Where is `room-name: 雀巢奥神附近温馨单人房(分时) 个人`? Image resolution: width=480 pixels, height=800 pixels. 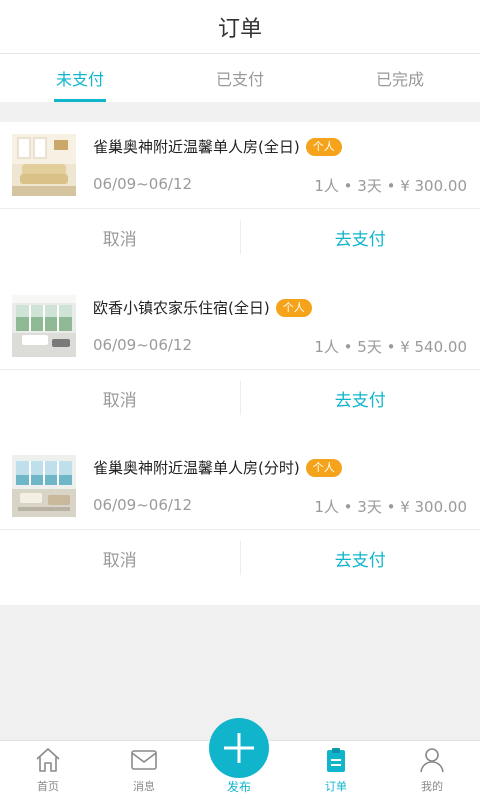
room-name: 雀巢奥神附近温馨单人房(分时) 个人 is located at coordinates (217, 467).